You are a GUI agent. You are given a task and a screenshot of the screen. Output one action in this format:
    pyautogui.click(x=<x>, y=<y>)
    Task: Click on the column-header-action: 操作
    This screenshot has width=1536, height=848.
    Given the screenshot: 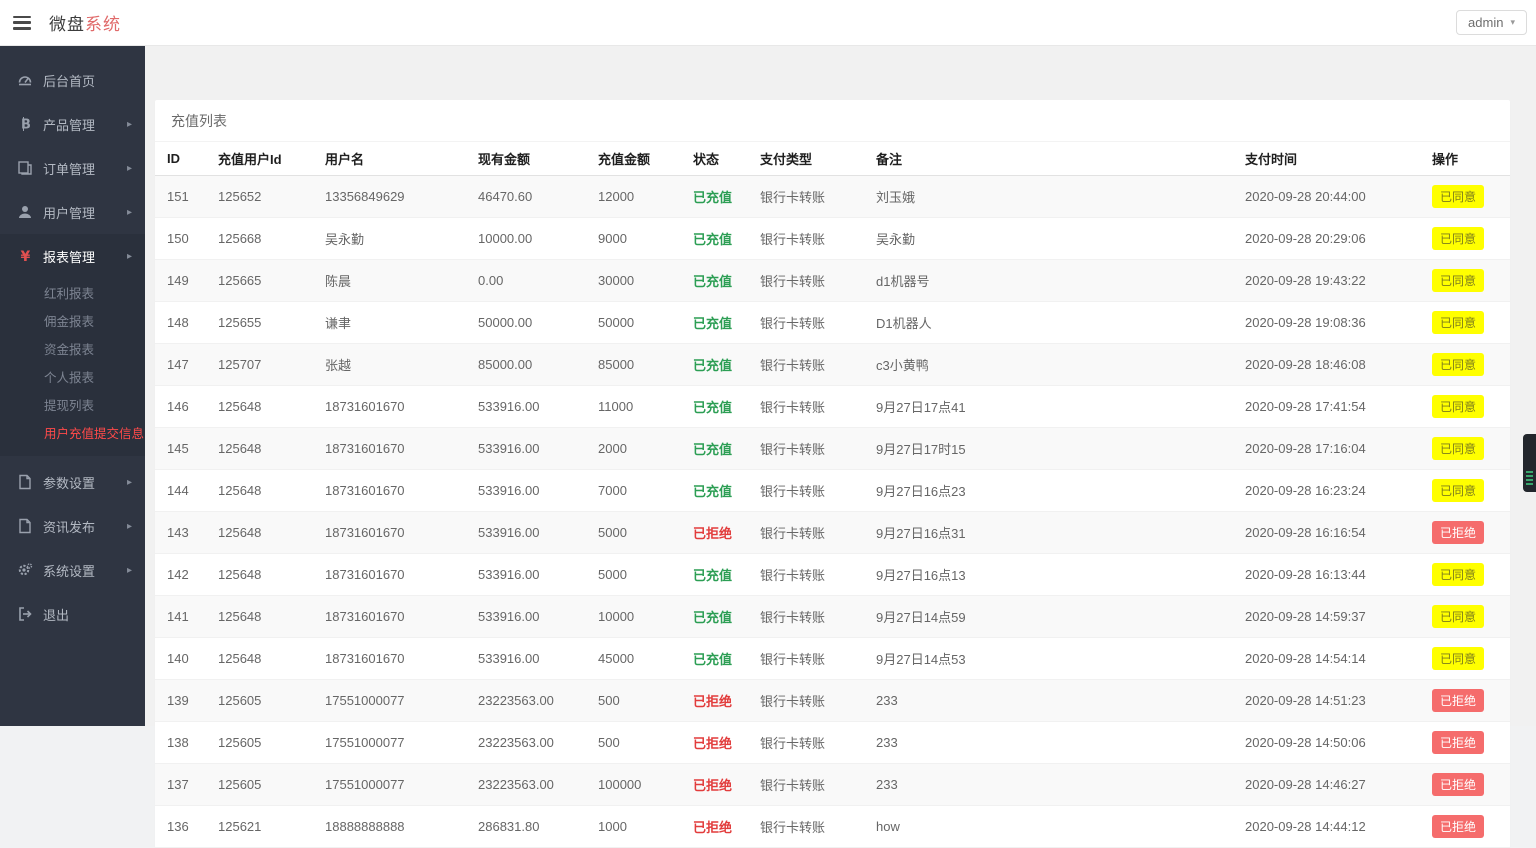 What is the action you would take?
    pyautogui.click(x=1465, y=159)
    